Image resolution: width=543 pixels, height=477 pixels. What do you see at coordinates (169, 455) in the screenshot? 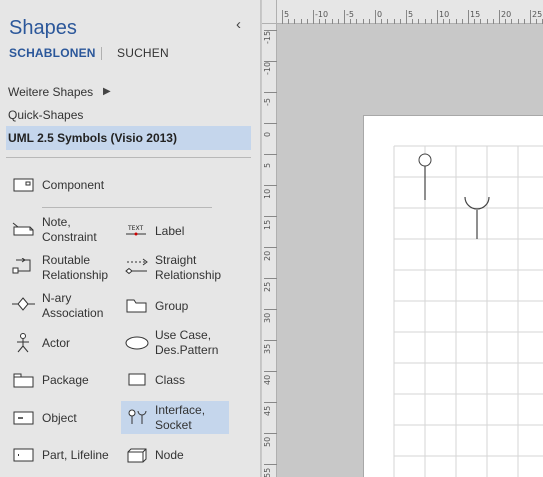
I see `shape-label: Node` at bounding box center [169, 455].